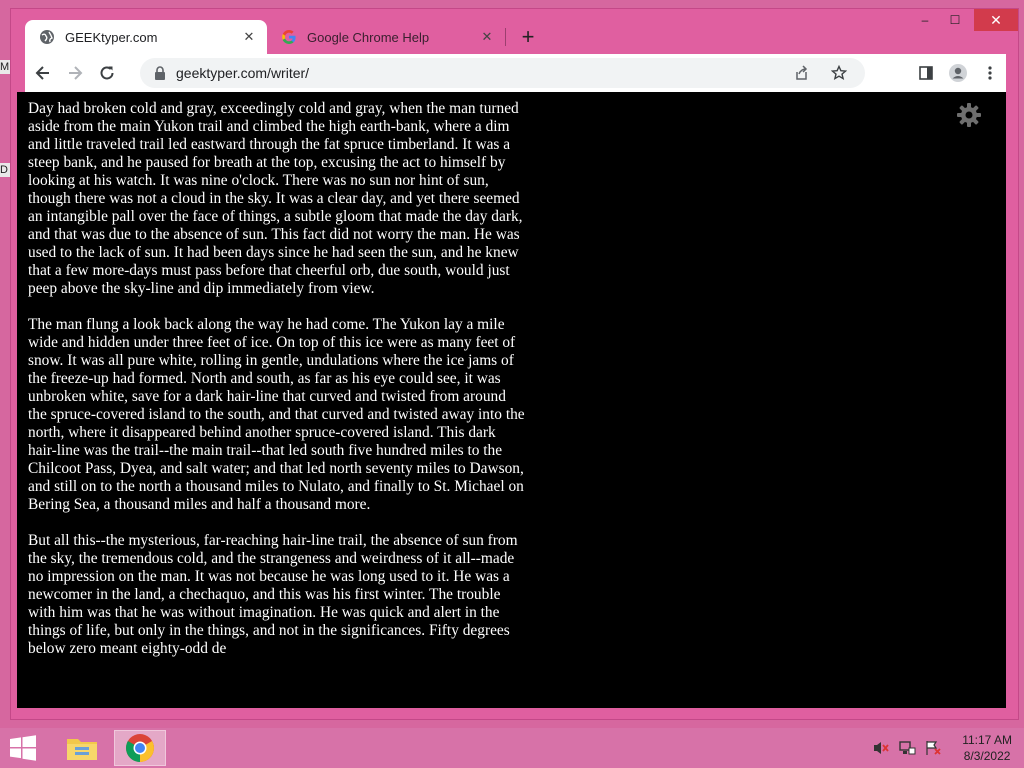 The image size is (1024, 768). I want to click on volume-muted-icon, so click(881, 748).